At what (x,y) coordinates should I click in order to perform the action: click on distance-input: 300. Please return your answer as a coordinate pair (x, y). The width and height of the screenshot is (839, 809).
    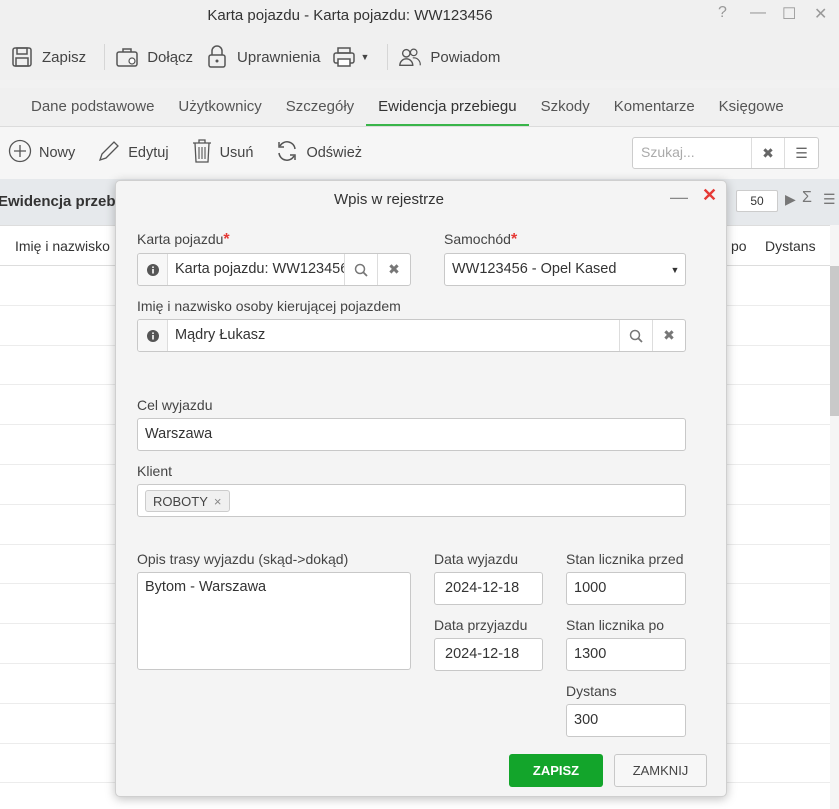
    Looking at the image, I should click on (626, 720).